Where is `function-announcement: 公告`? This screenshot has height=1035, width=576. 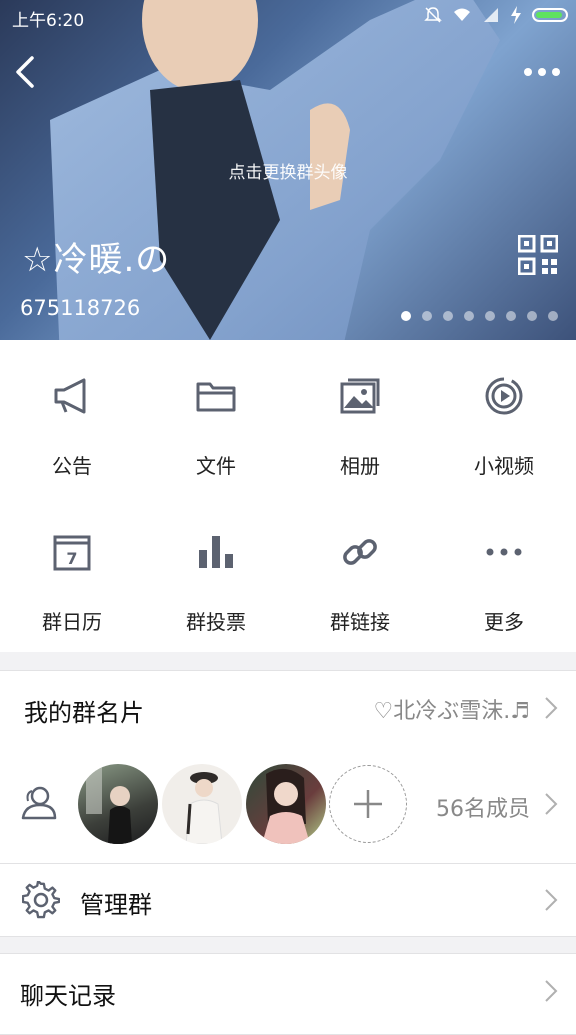 function-announcement: 公告 is located at coordinates (72, 418).